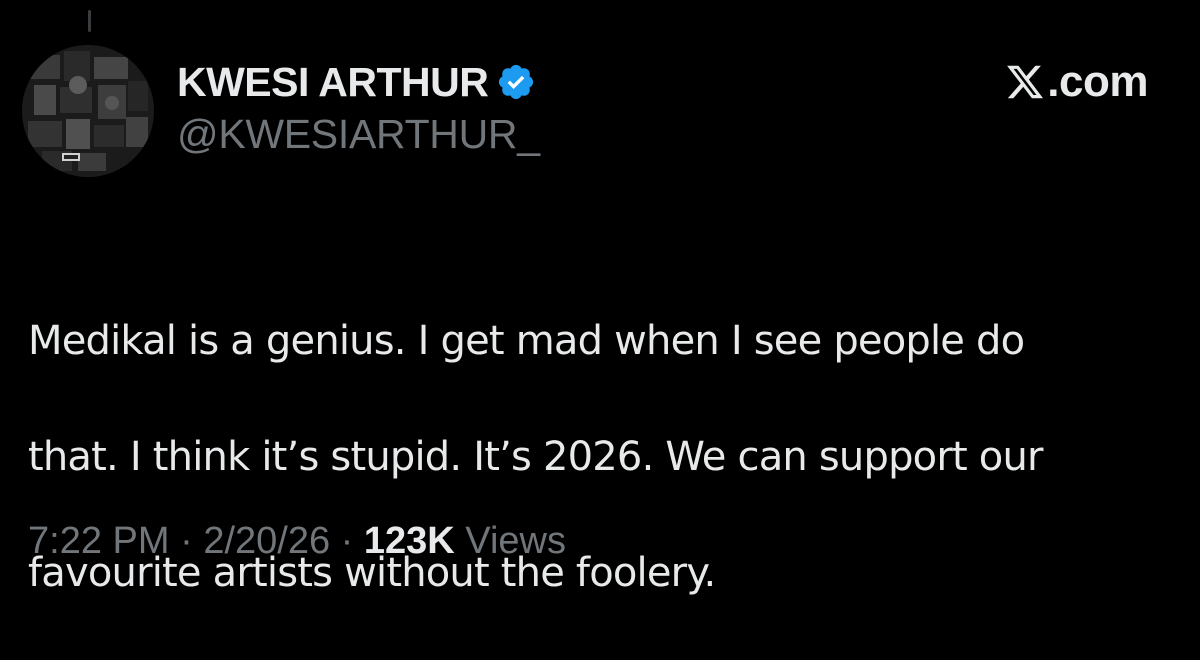  I want to click on author-name-row: KWESI ARTHUR, so click(358, 82).